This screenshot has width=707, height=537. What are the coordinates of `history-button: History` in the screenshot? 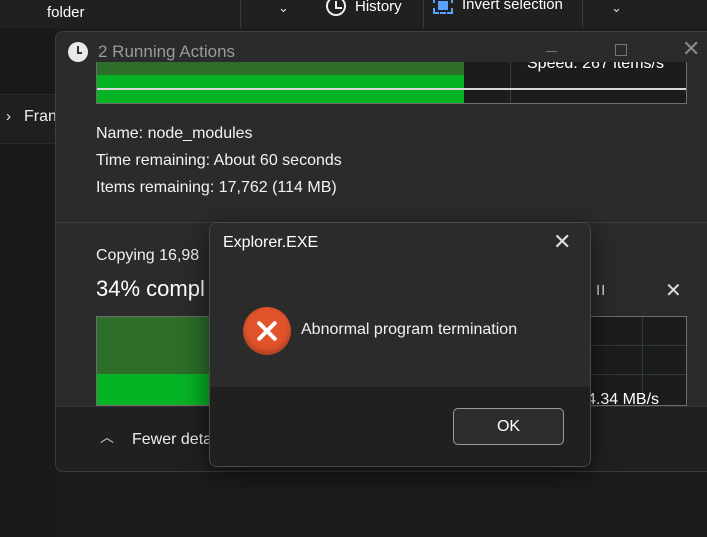 It's located at (378, 7).